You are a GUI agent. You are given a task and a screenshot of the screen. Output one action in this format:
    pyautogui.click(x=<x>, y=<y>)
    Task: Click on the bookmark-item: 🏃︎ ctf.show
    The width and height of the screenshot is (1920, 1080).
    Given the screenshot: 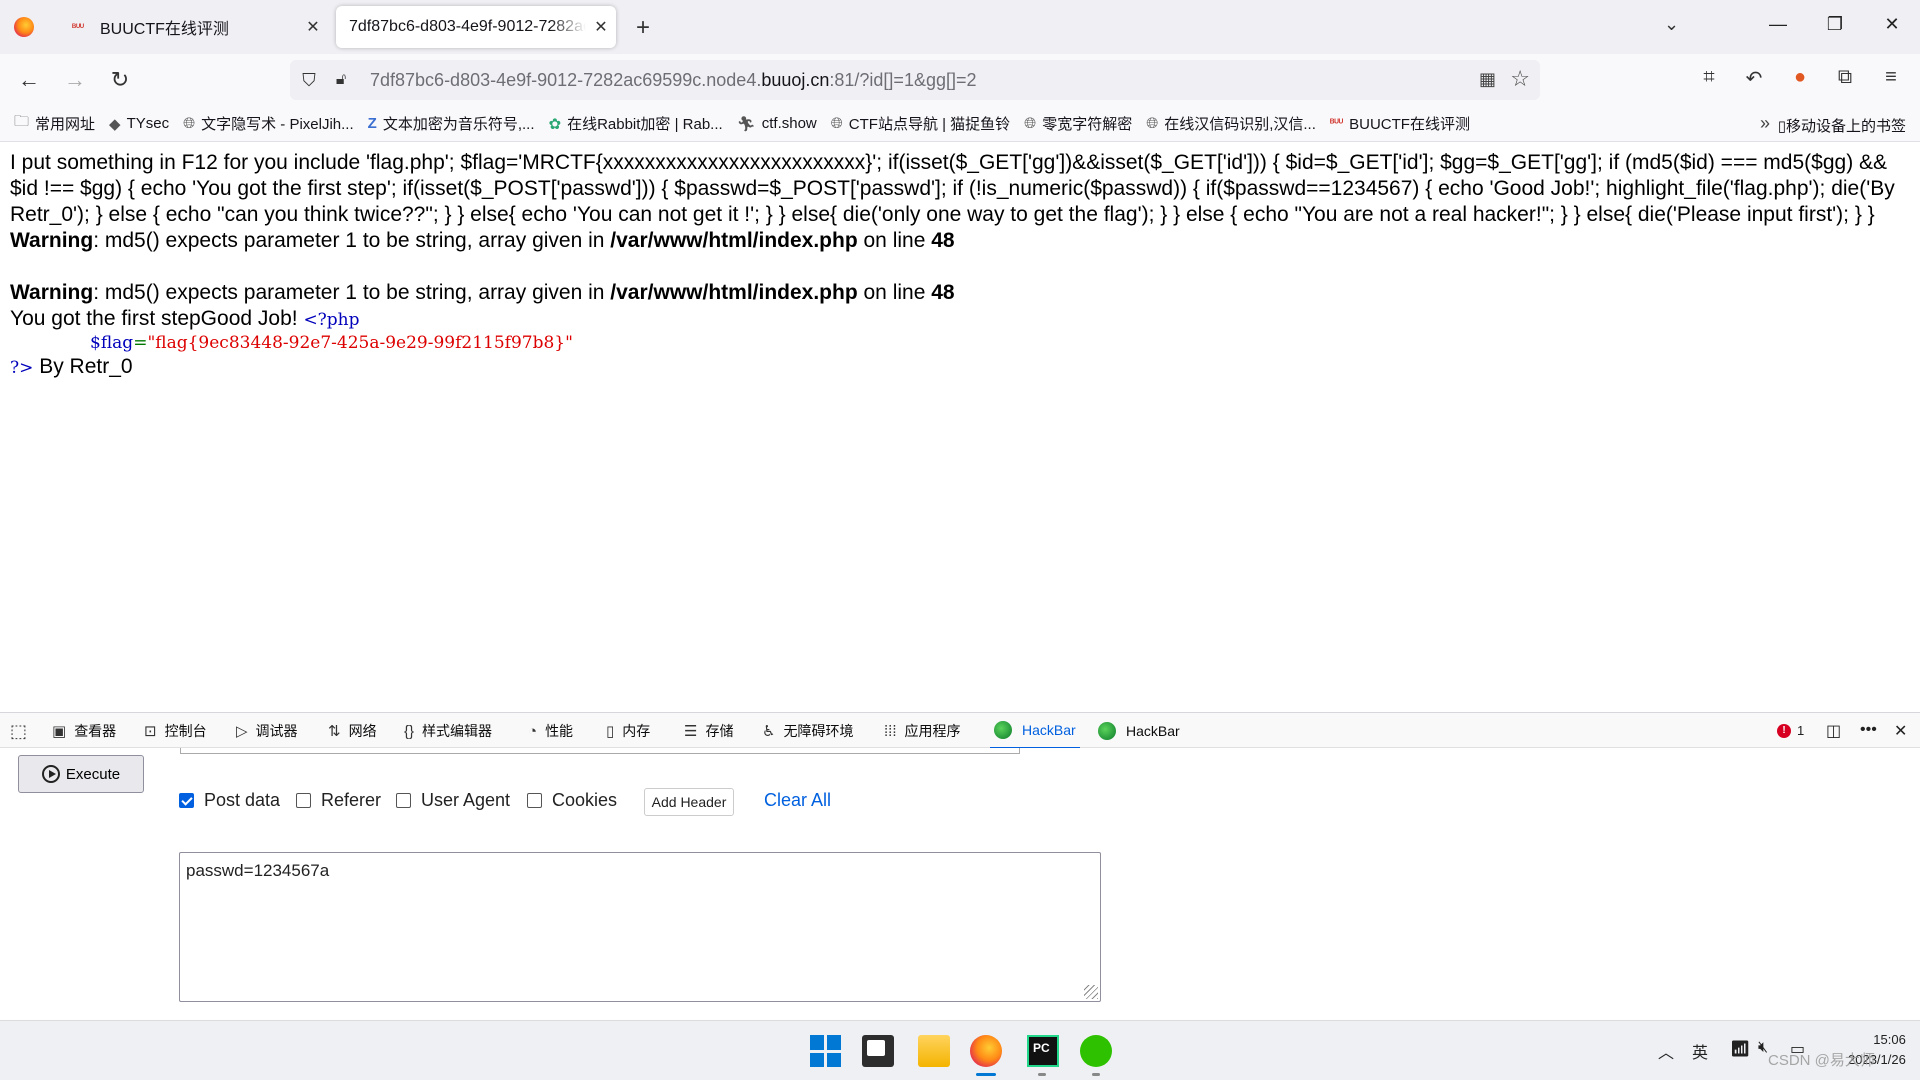 What is the action you would take?
    pyautogui.click(x=777, y=124)
    